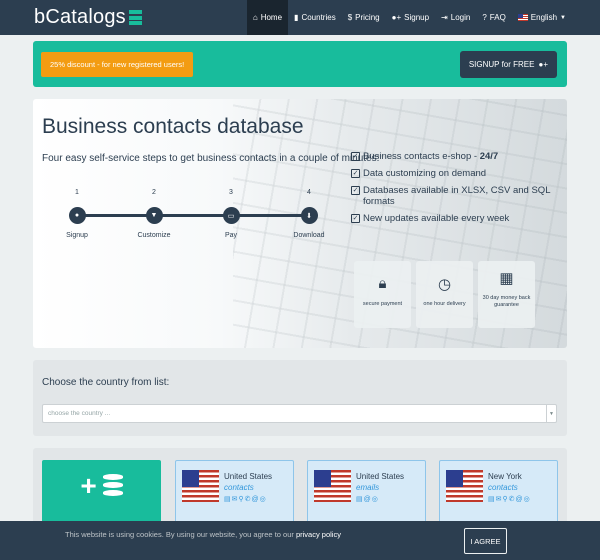 This screenshot has width=600, height=560. I want to click on brand-name: bCatalogs, so click(80, 17).